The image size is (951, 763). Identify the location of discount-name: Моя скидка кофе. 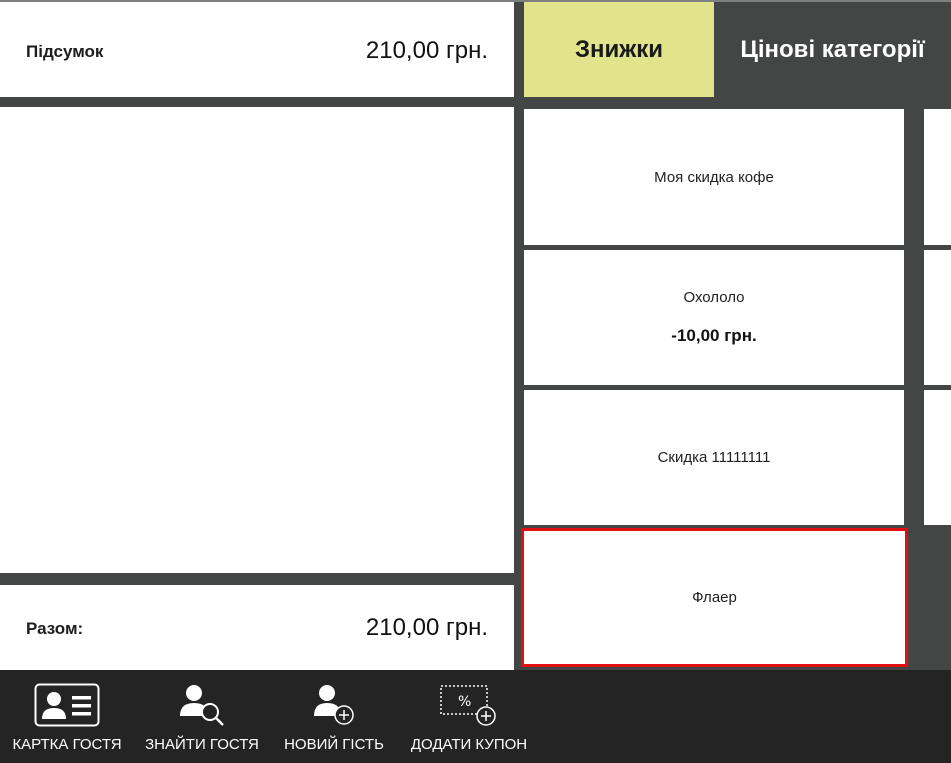
(714, 177).